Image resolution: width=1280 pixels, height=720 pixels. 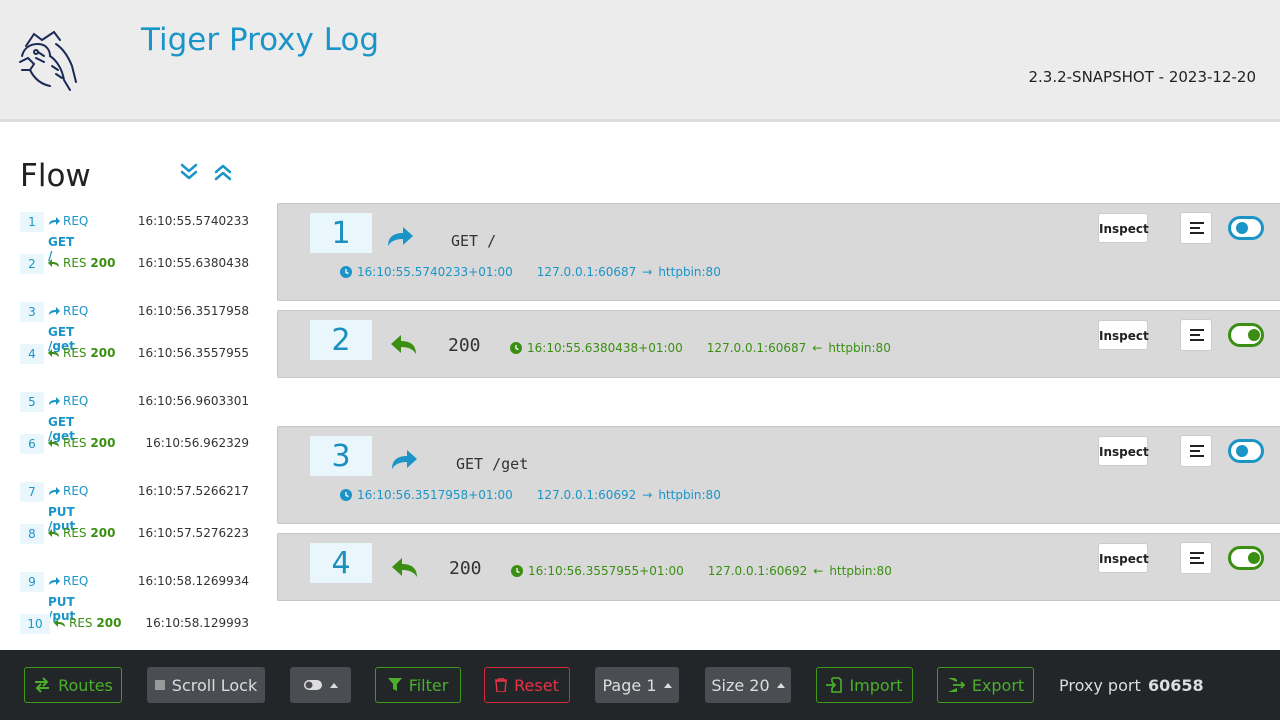 I want to click on flow-item-time: 16:10:58.129993, so click(x=197, y=623).